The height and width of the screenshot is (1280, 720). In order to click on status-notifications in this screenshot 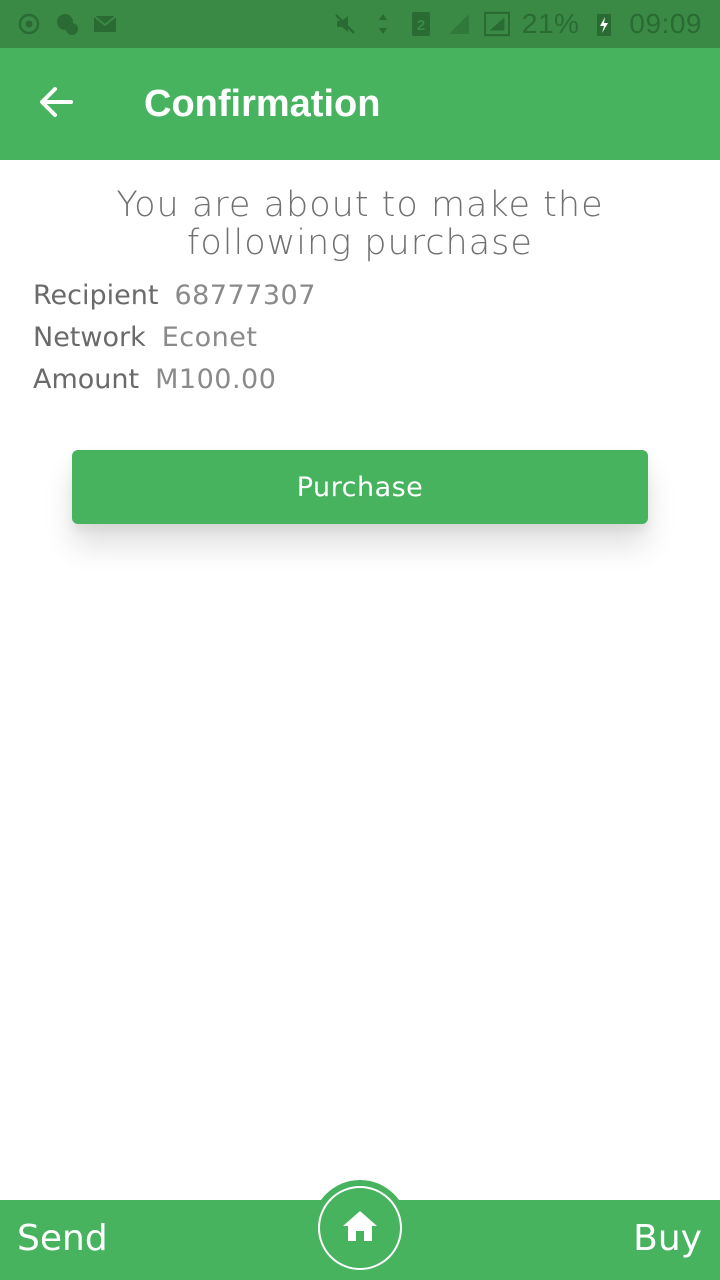, I will do `click(67, 24)`.